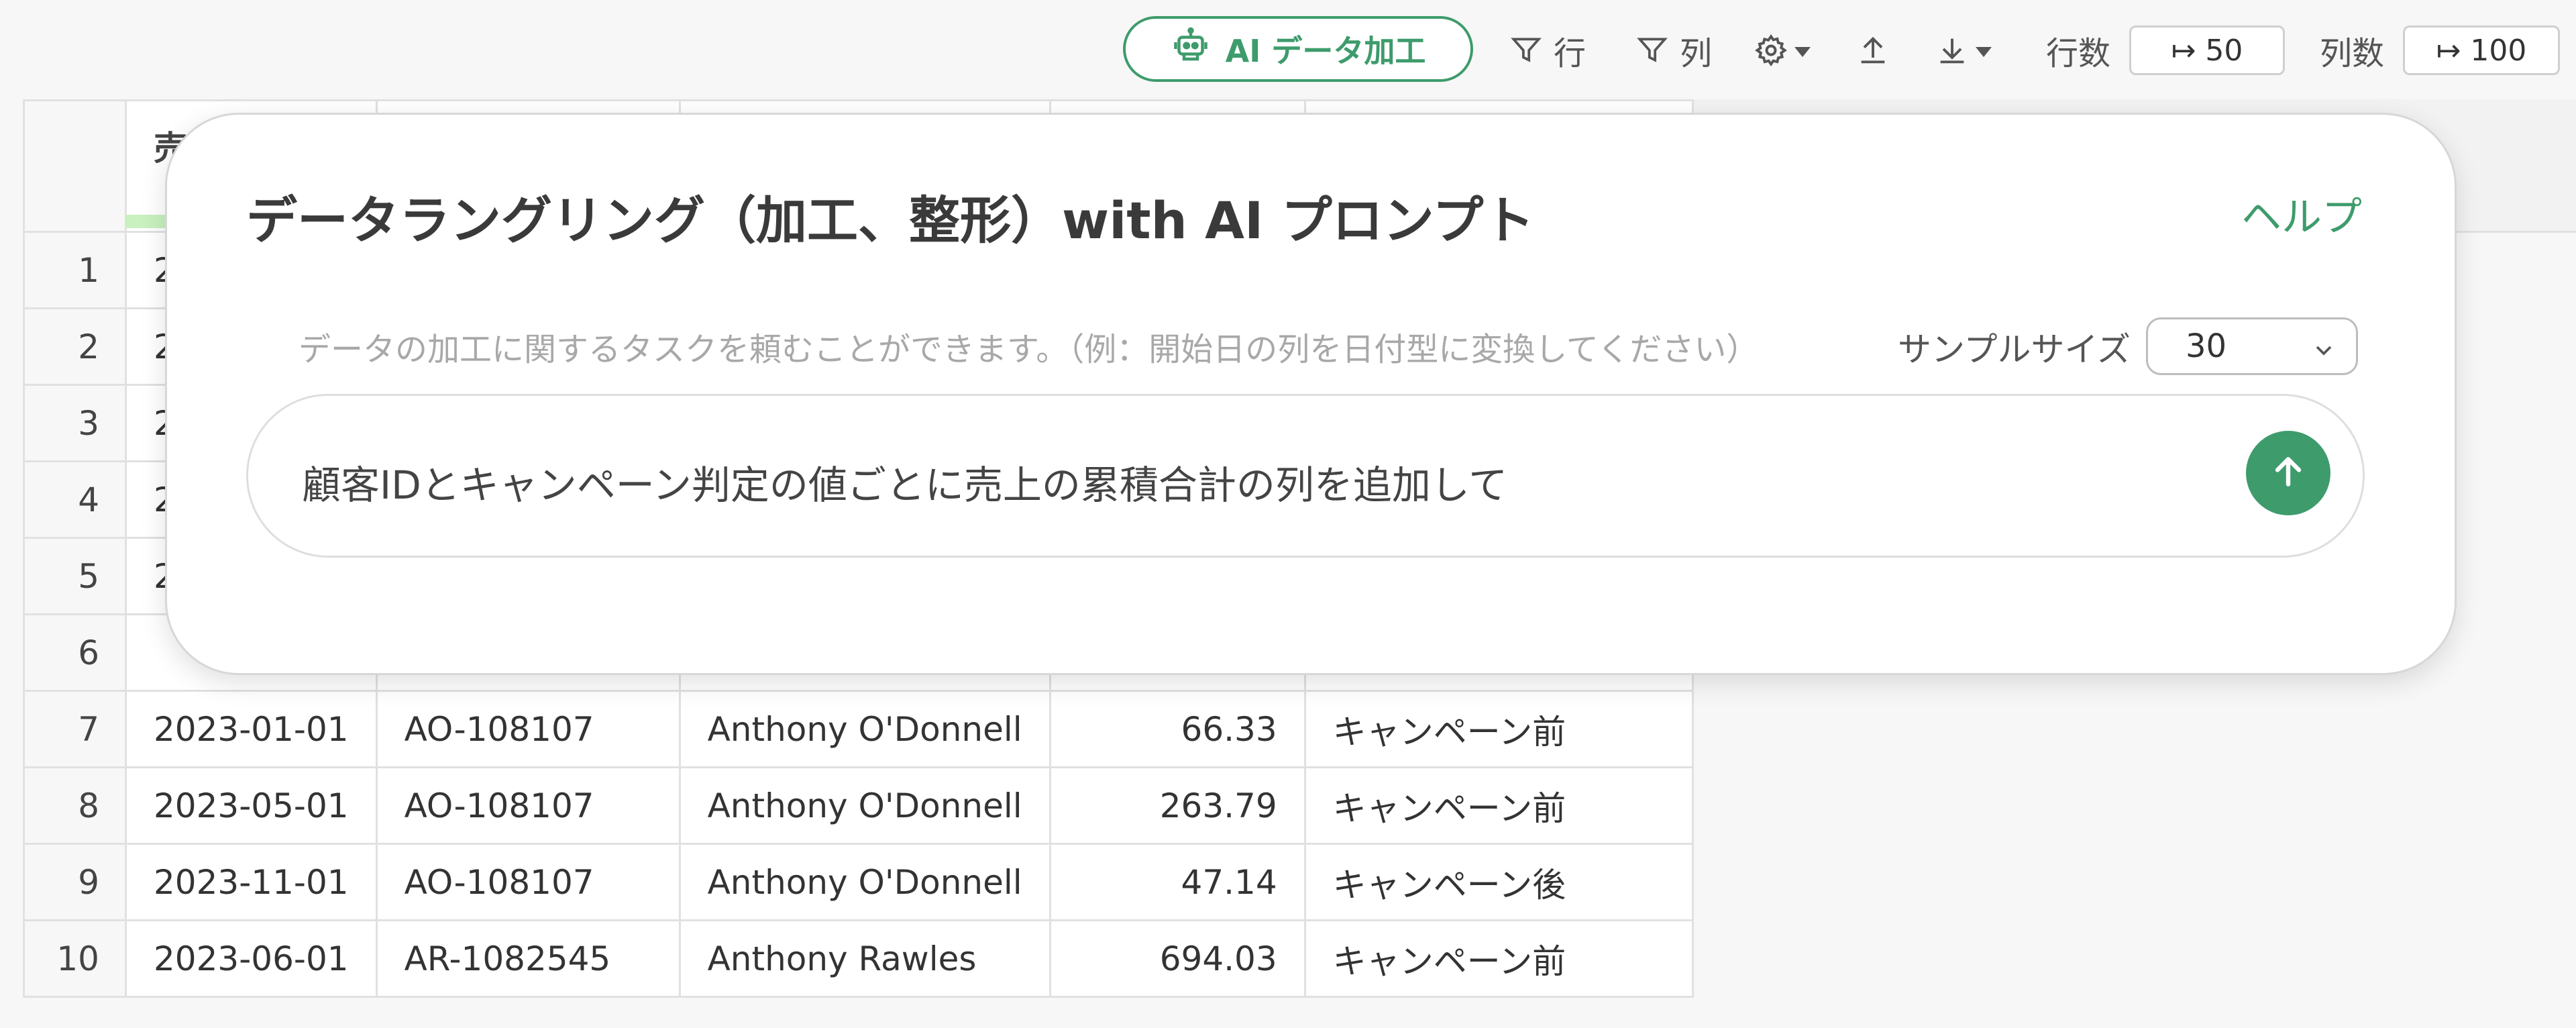  Describe the element at coordinates (75, 882) in the screenshot. I see `row-number: 9` at that location.